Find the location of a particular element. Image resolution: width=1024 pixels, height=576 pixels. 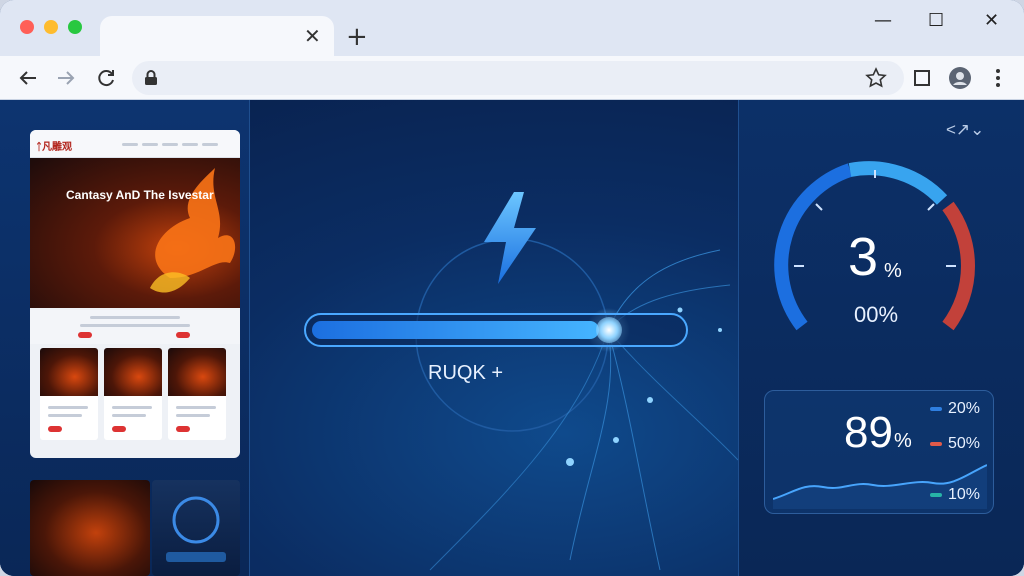

progress-glow-knob is located at coordinates (609, 330).